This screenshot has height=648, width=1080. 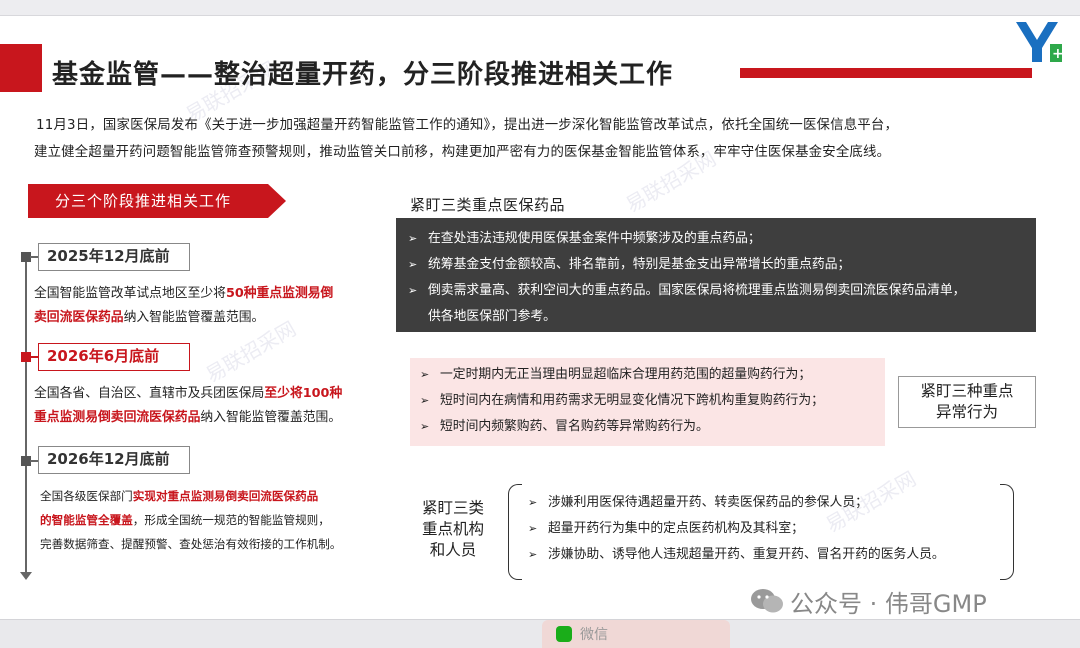 I want to click on phase-highlight: 重点监测易倒卖回流医保药品, so click(x=117, y=417).